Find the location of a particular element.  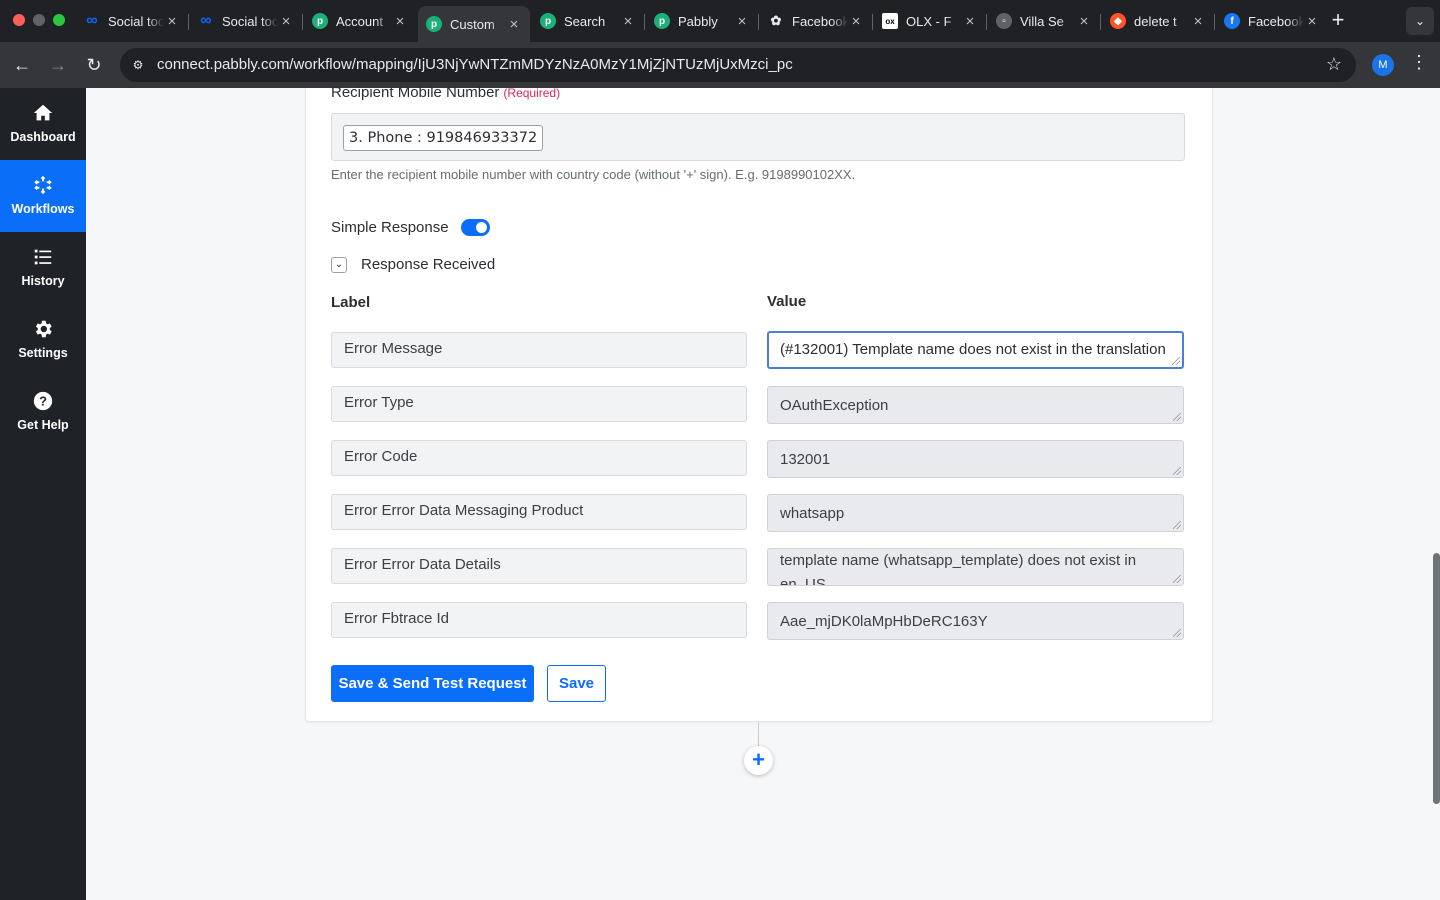

response-label-field: Error Code is located at coordinates (539, 458).